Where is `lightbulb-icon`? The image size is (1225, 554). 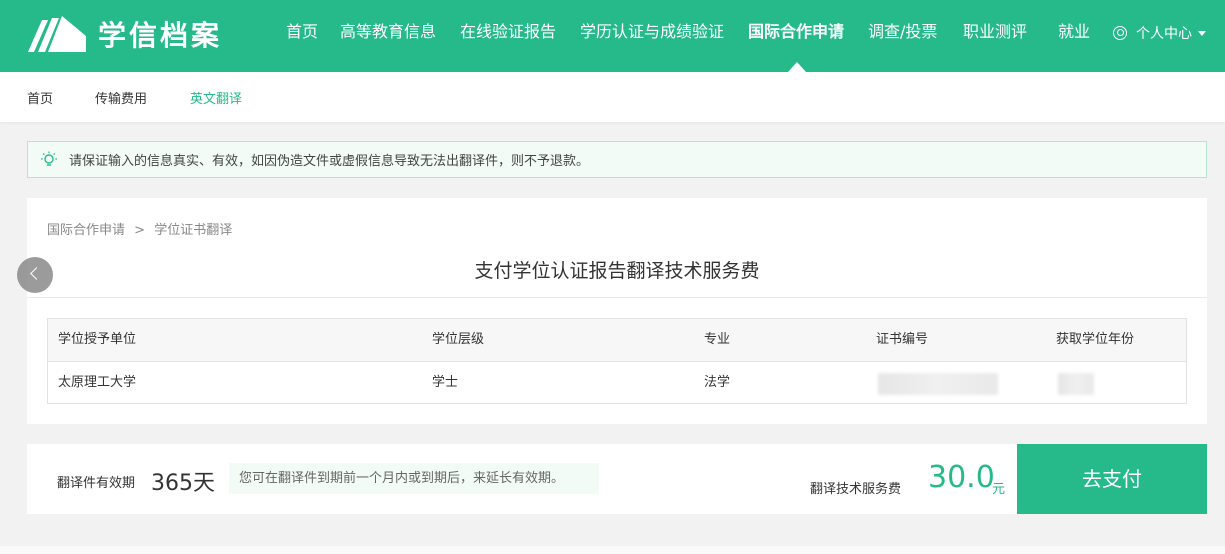
lightbulb-icon is located at coordinates (49, 160).